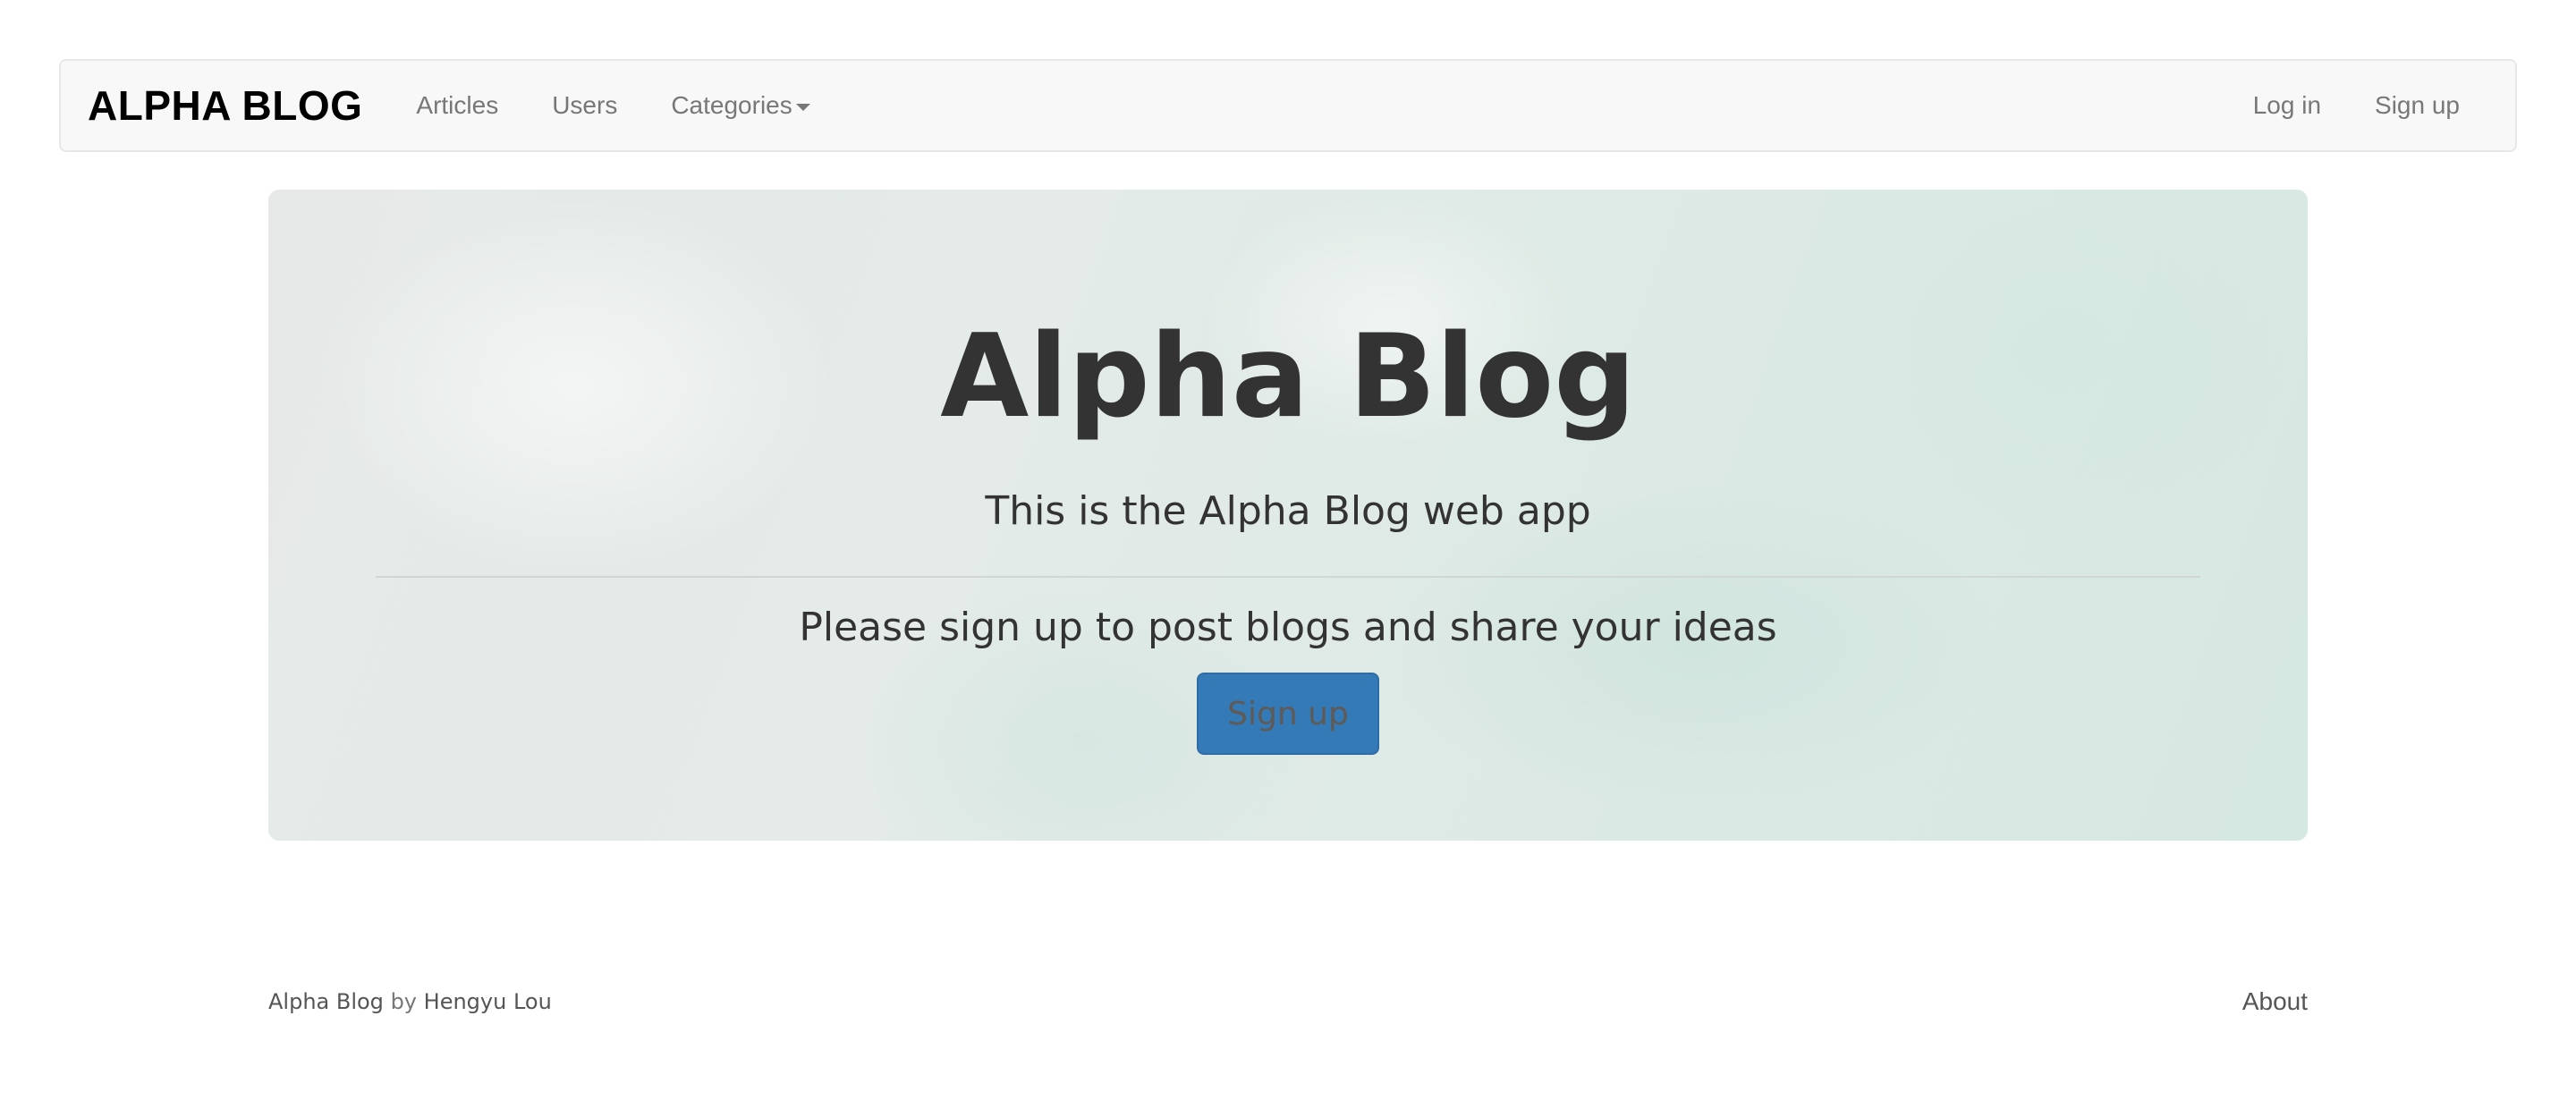  I want to click on nav-link-articles: Articles, so click(457, 105).